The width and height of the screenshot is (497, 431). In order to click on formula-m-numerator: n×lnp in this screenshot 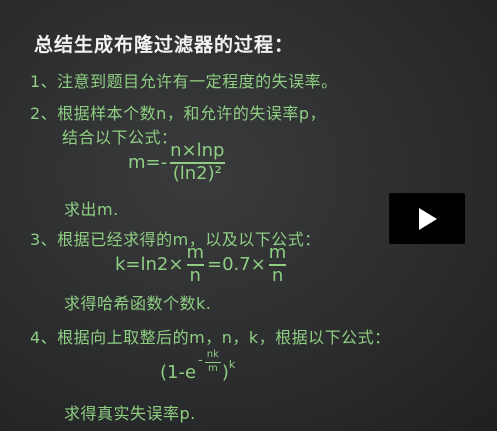, I will do `click(197, 150)`.